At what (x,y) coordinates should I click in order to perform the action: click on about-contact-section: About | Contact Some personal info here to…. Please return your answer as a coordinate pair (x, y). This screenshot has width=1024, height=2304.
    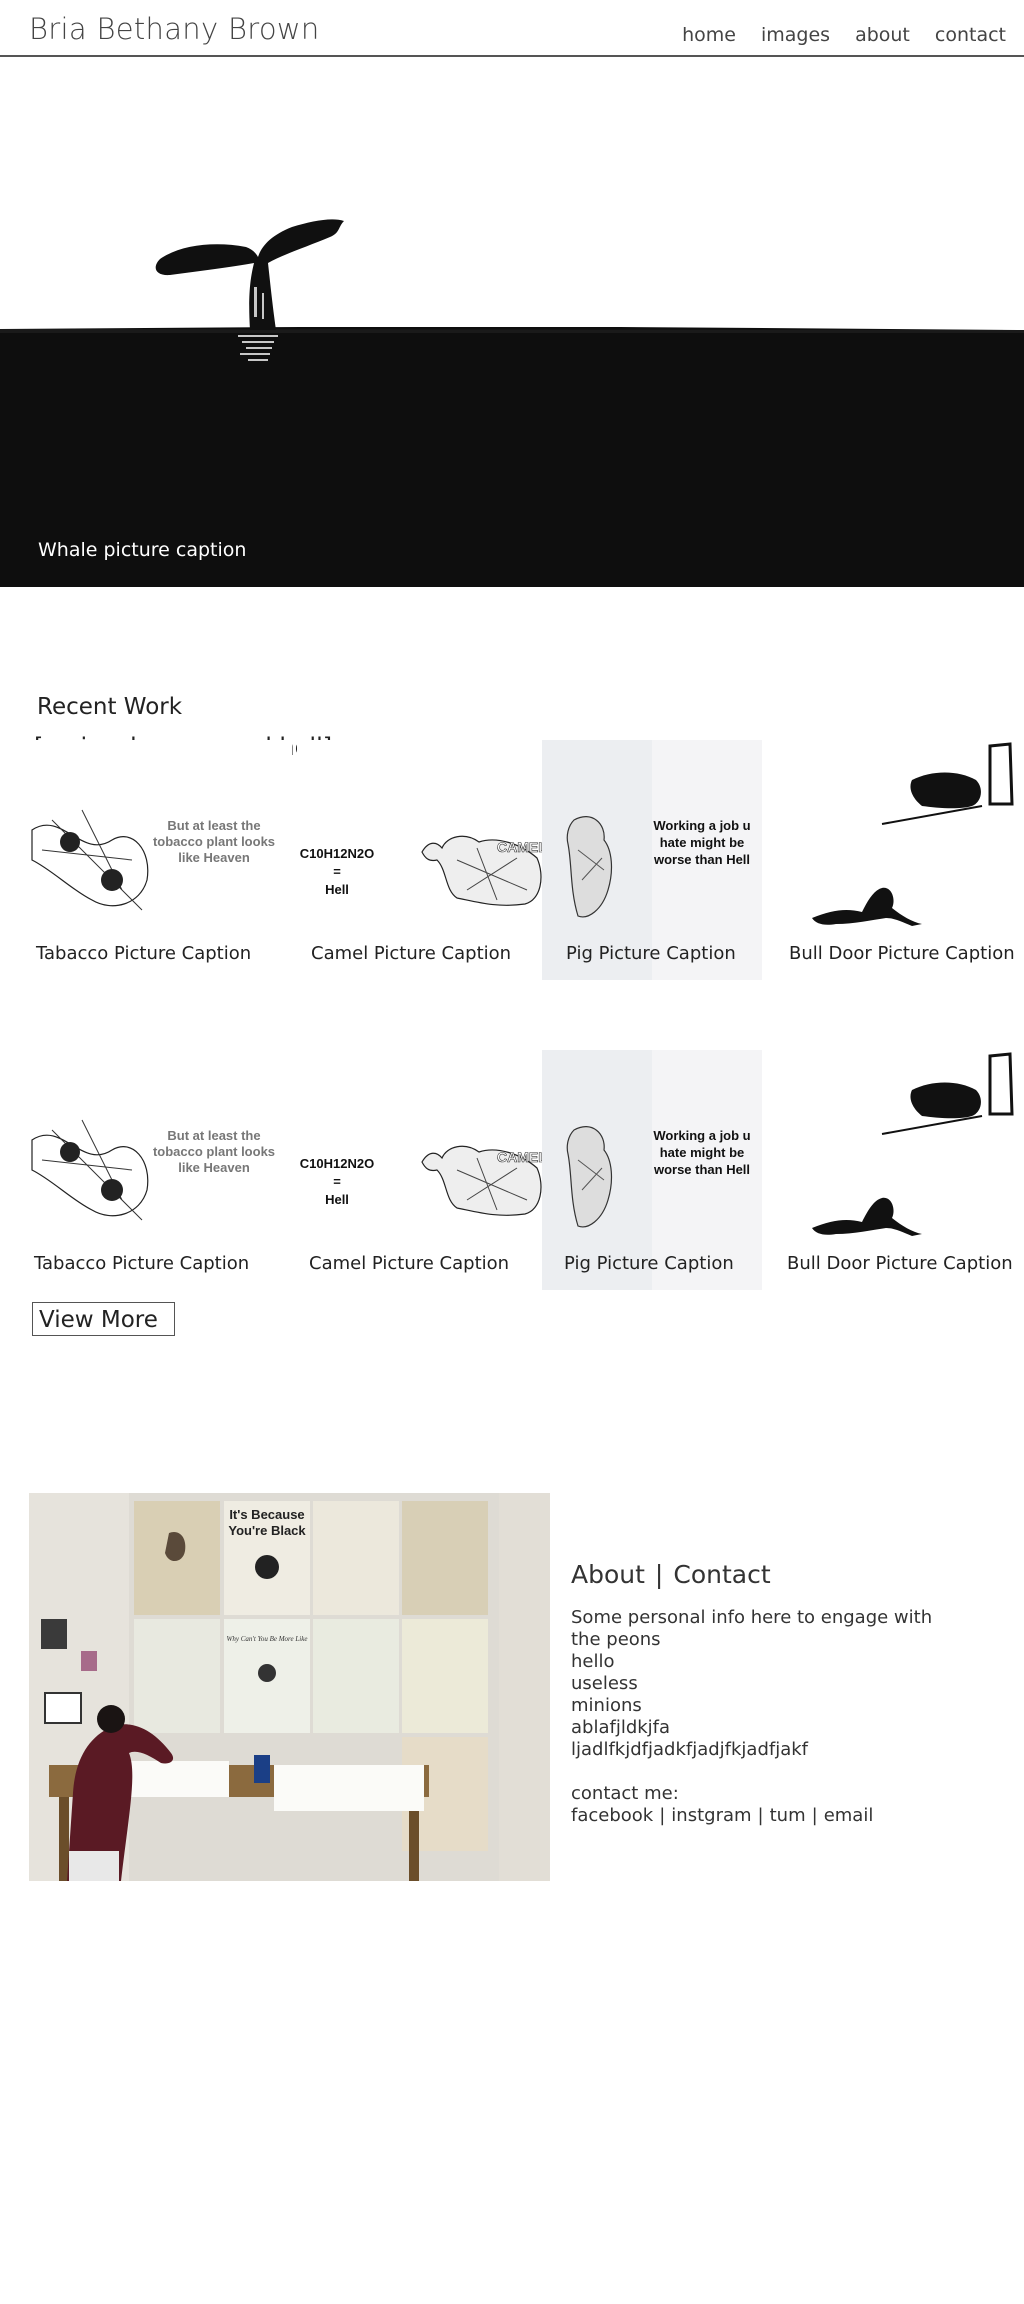
    Looking at the image, I should click on (781, 1693).